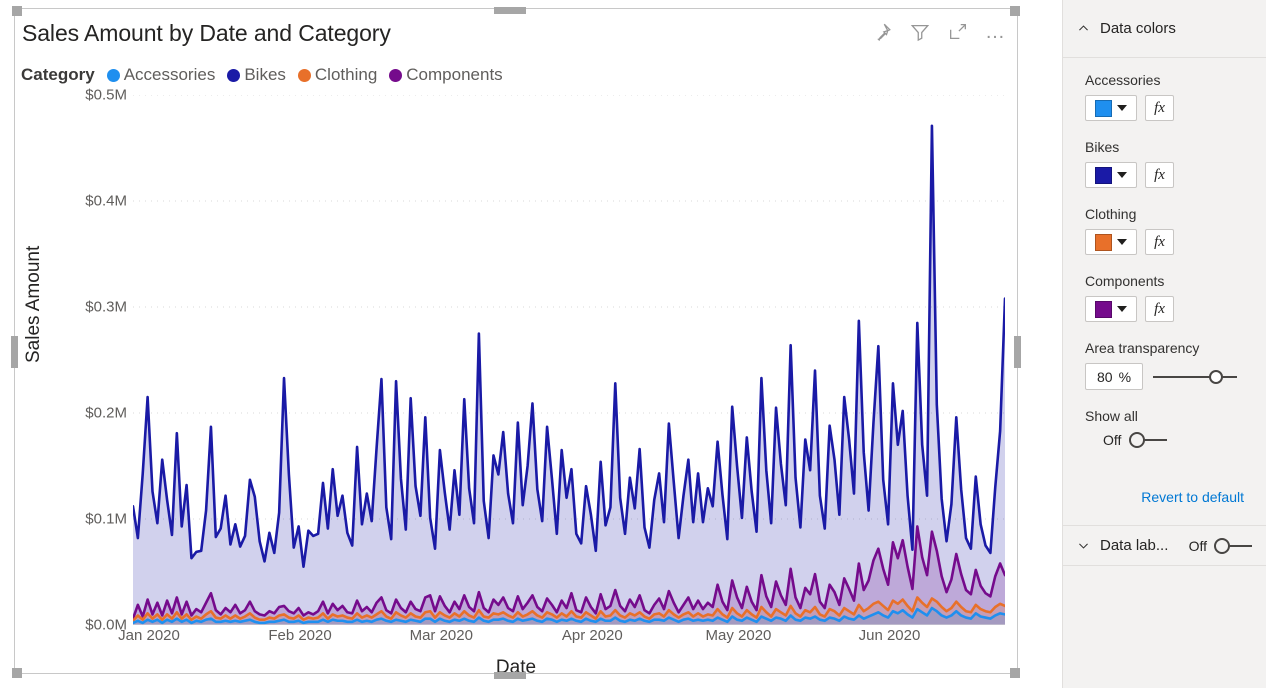  I want to click on percent-unit: %, so click(1125, 376).